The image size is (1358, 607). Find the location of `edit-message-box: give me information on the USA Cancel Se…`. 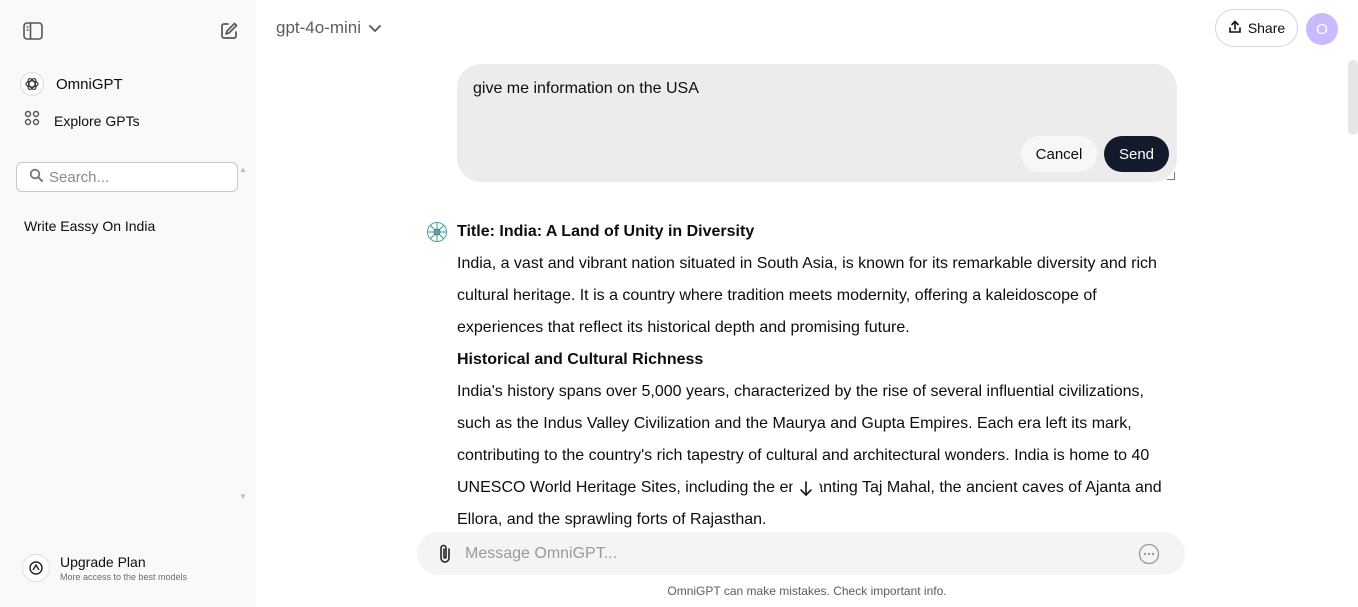

edit-message-box: give me information on the USA Cancel Se… is located at coordinates (817, 123).